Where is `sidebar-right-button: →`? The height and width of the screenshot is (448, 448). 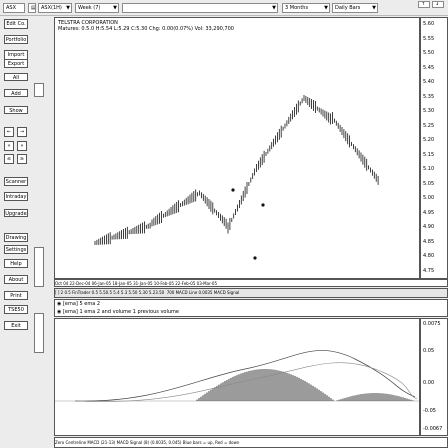
sidebar-right-button: → is located at coordinates (22, 132).